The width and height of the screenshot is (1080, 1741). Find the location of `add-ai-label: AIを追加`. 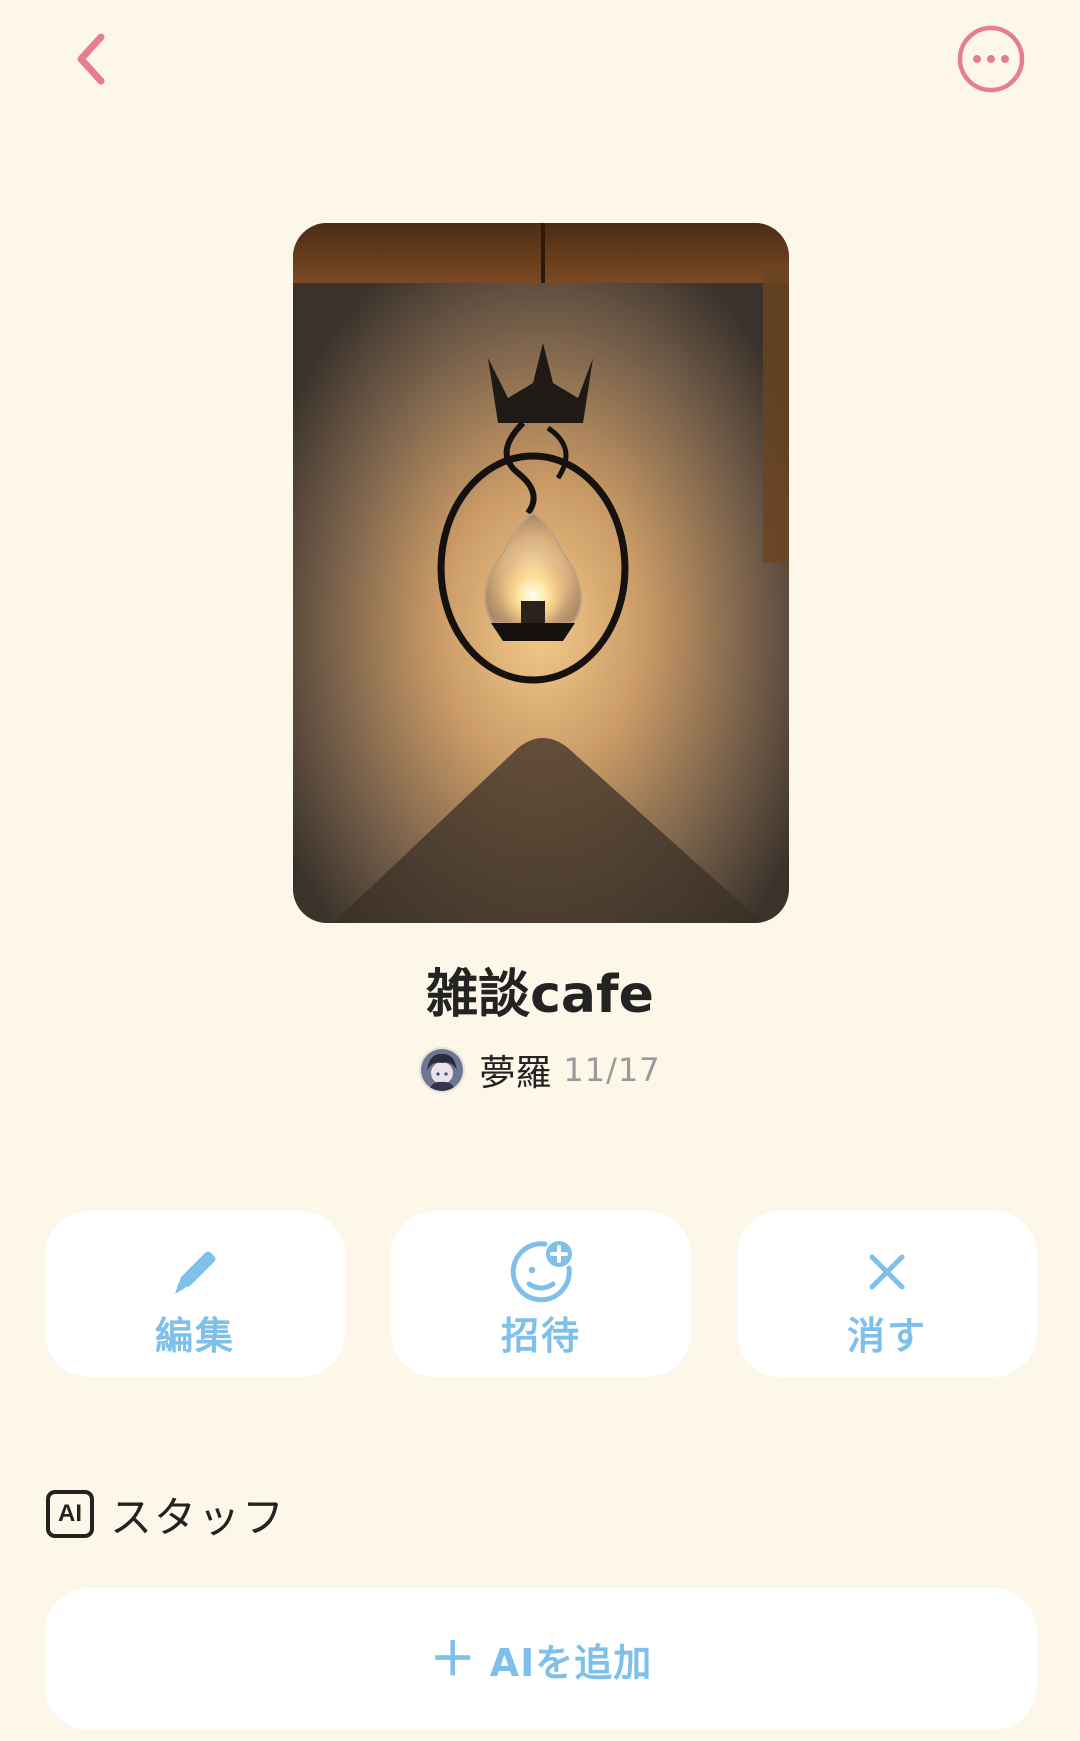

add-ai-label: AIを追加 is located at coordinates (571, 1662).